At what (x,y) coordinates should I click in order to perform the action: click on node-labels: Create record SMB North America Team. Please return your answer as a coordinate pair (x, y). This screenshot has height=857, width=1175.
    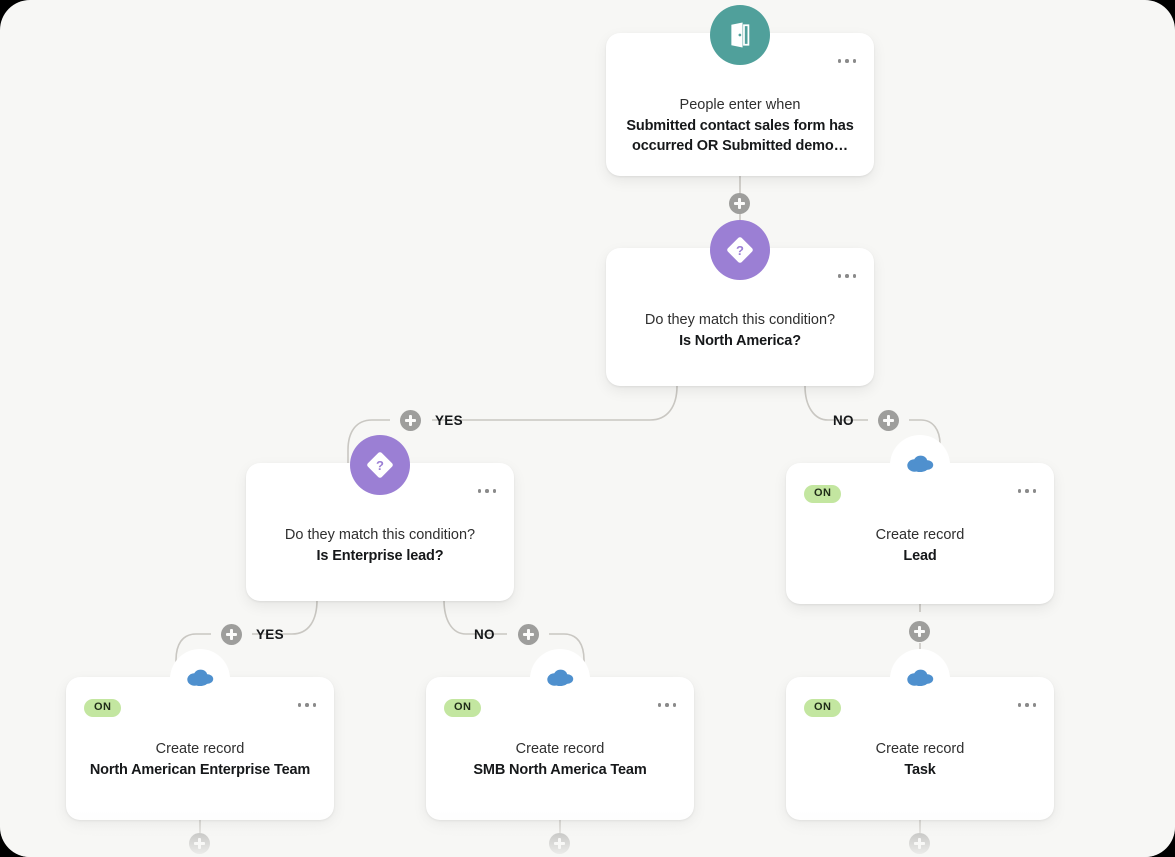
    Looking at the image, I should click on (560, 759).